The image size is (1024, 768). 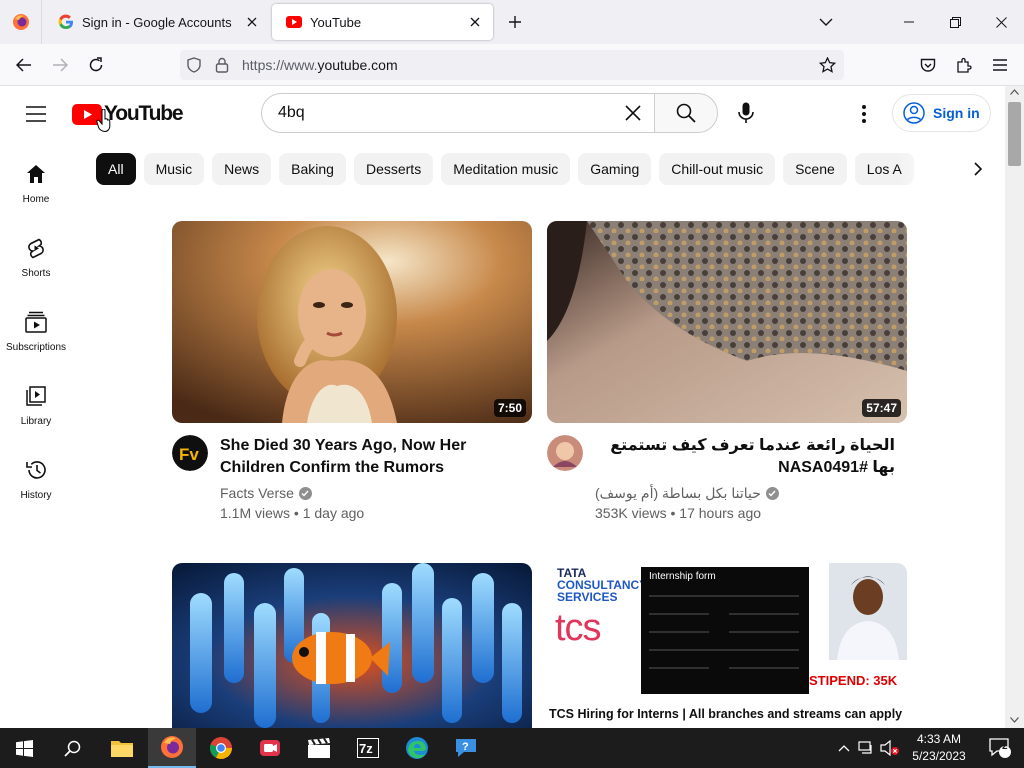 What do you see at coordinates (746, 113) in the screenshot?
I see `voice-search-button` at bounding box center [746, 113].